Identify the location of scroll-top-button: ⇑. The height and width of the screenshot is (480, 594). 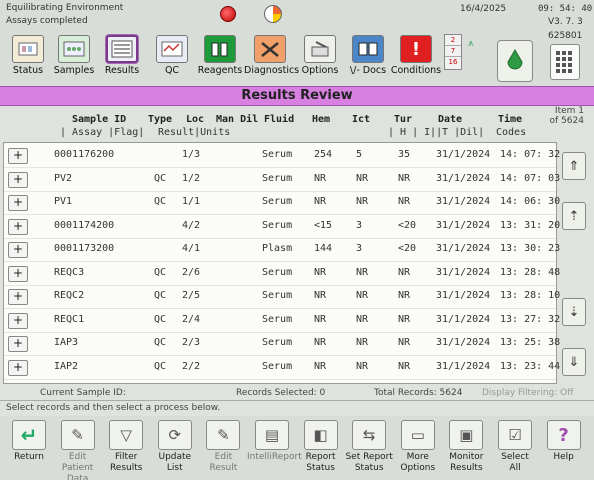
(574, 166).